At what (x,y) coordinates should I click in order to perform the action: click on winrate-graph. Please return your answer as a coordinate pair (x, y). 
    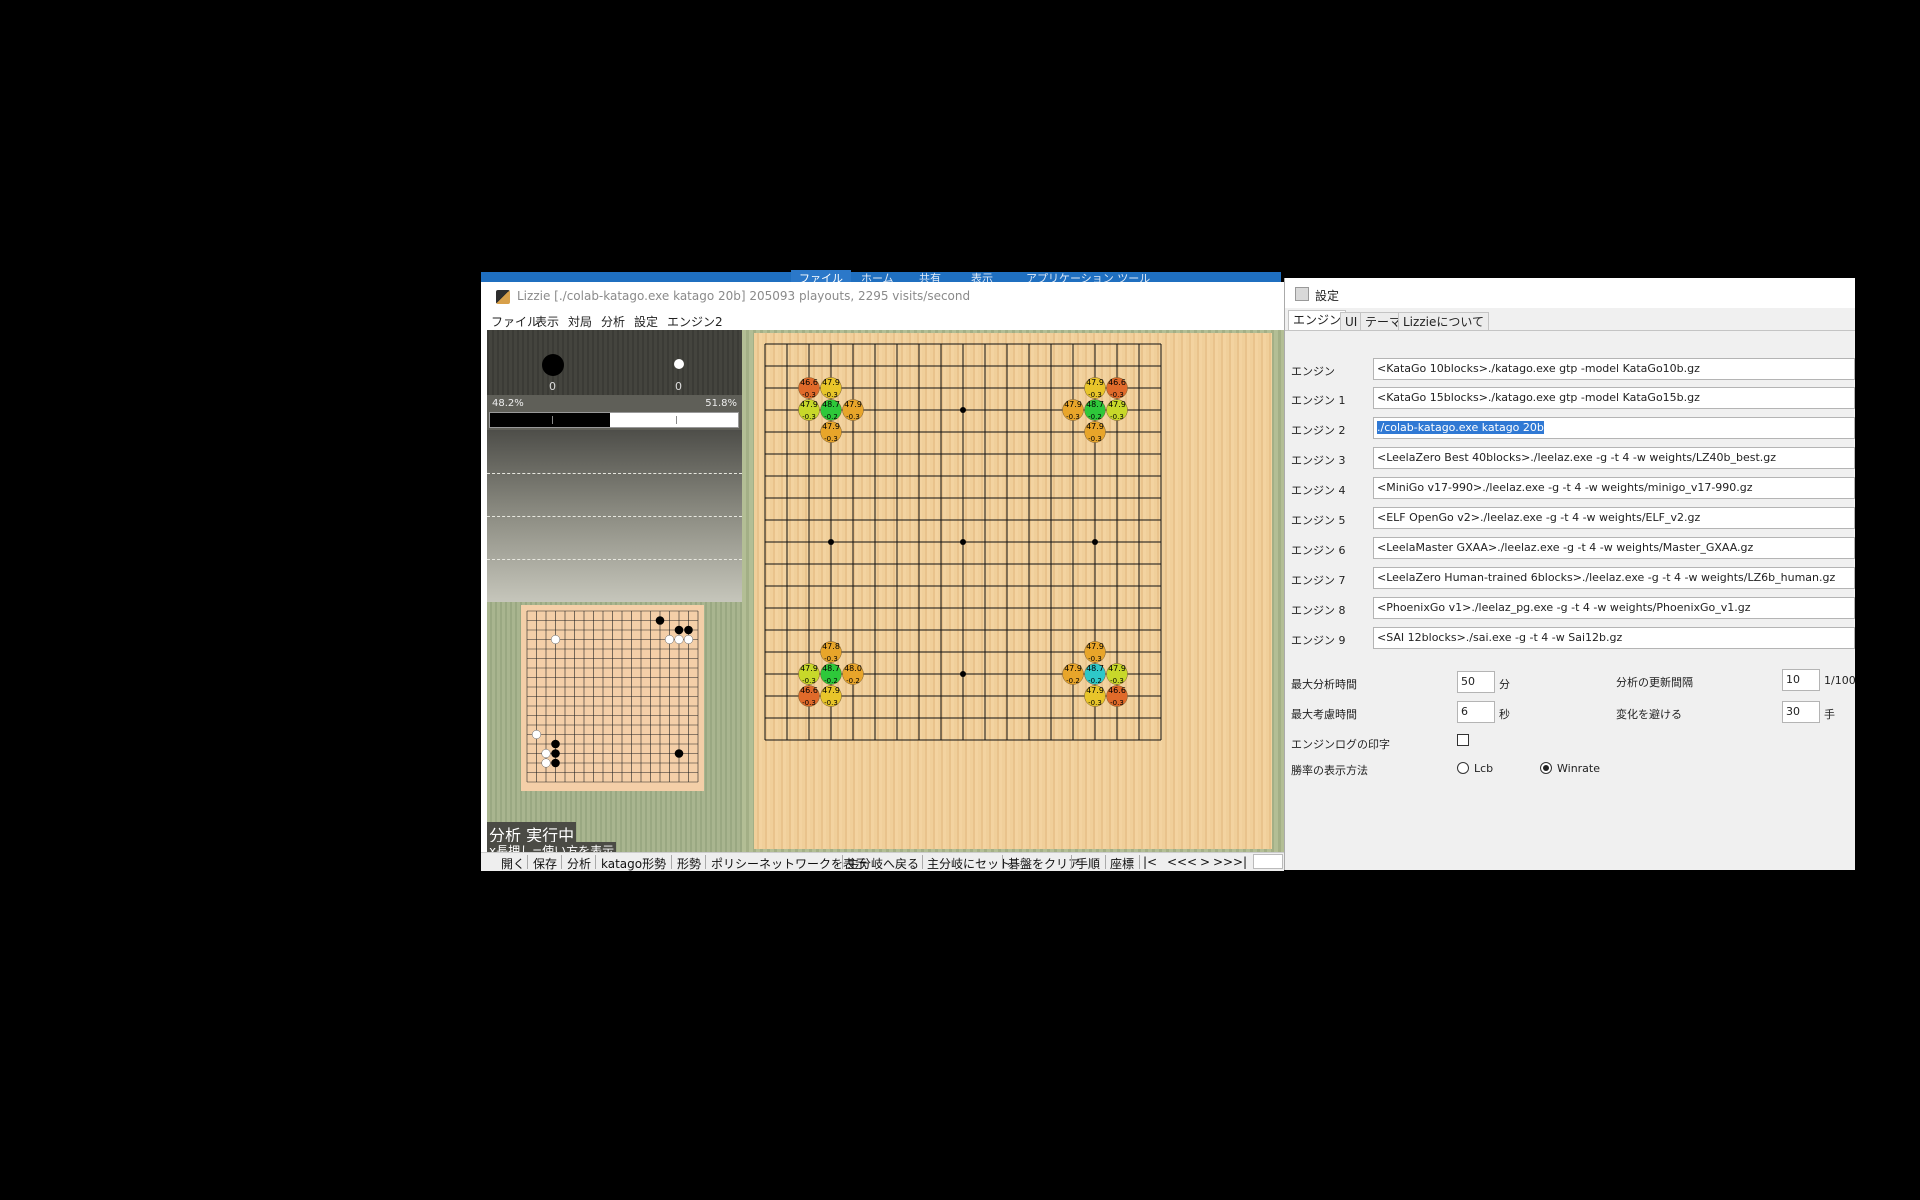
    Looking at the image, I should click on (614, 516).